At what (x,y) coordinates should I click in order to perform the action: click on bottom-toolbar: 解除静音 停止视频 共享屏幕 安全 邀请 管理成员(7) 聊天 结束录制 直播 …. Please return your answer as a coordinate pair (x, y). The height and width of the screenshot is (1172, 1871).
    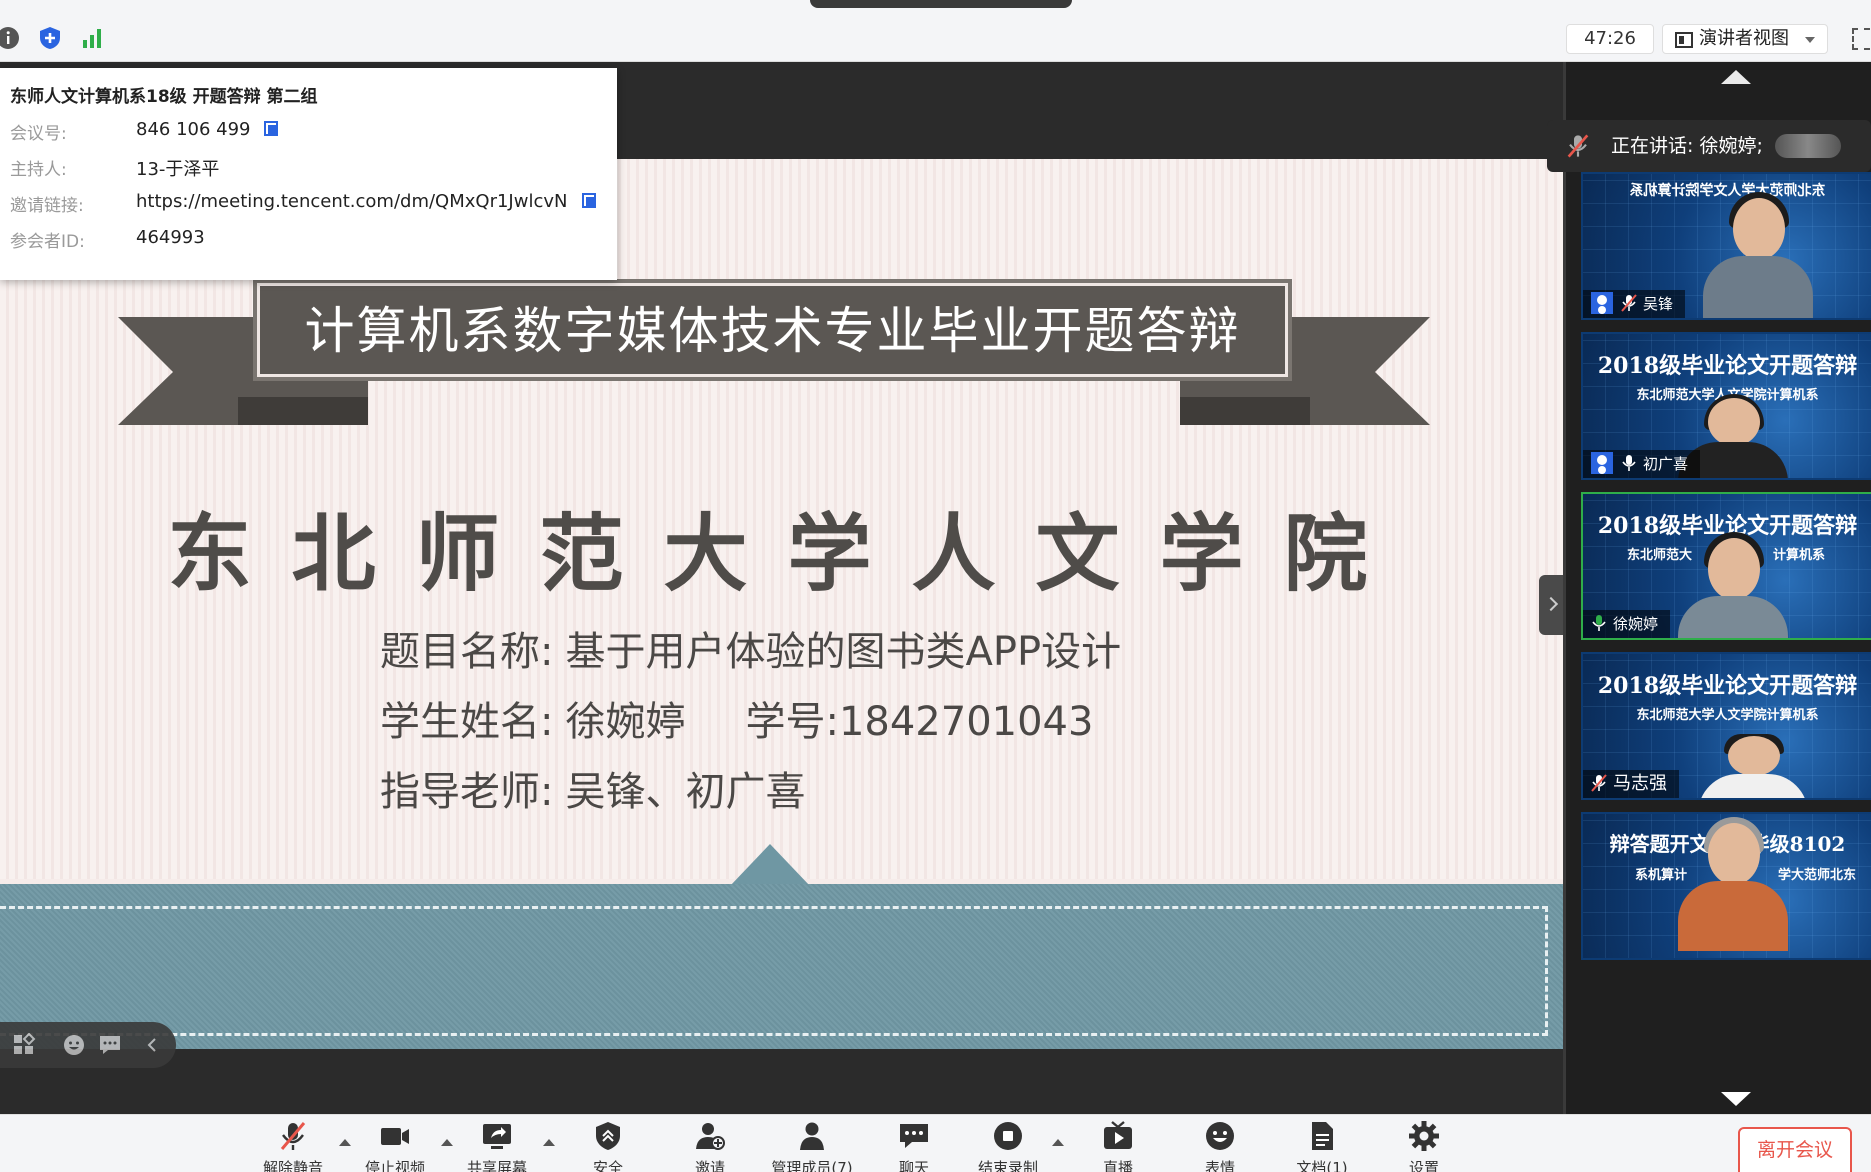
    Looking at the image, I should click on (935, 1143).